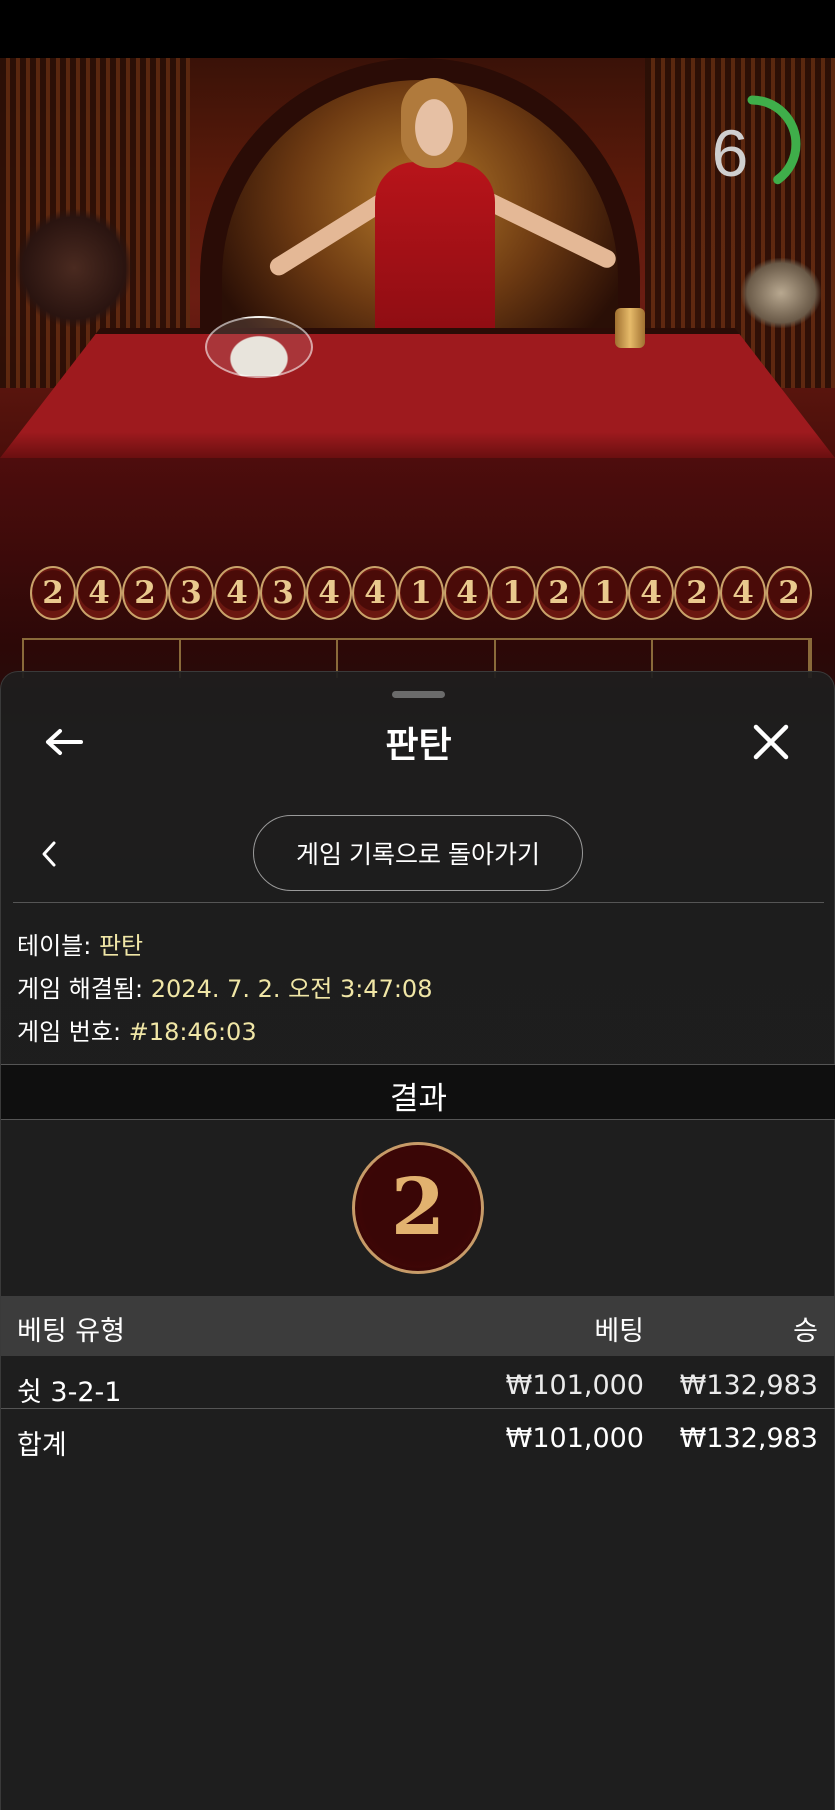  Describe the element at coordinates (259, 347) in the screenshot. I see `bead-bowl` at that location.